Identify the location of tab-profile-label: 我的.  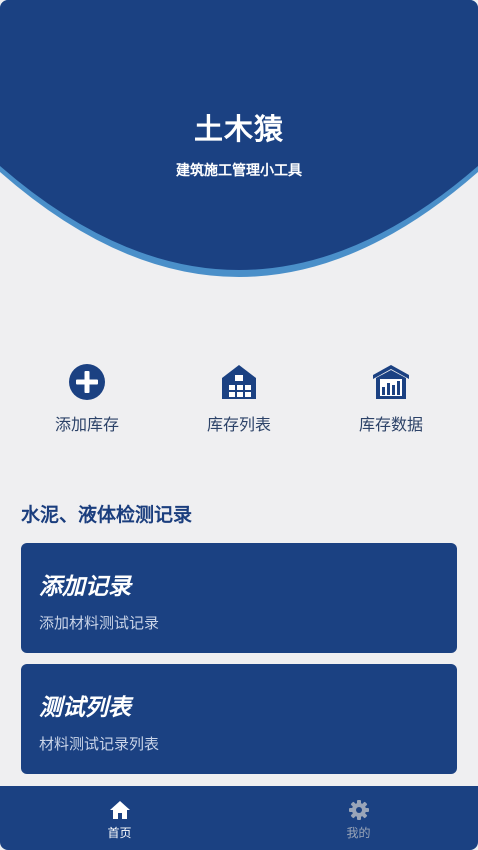
(358, 833).